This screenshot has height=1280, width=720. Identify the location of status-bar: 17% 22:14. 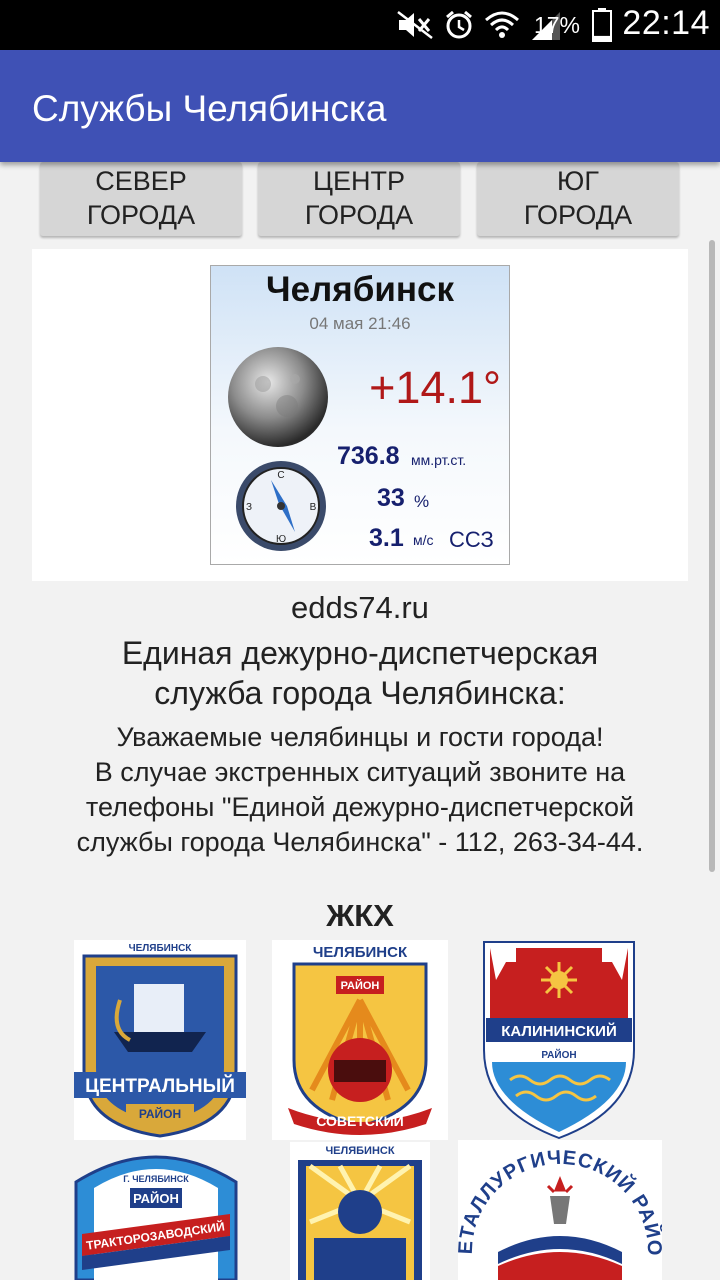
(360, 25).